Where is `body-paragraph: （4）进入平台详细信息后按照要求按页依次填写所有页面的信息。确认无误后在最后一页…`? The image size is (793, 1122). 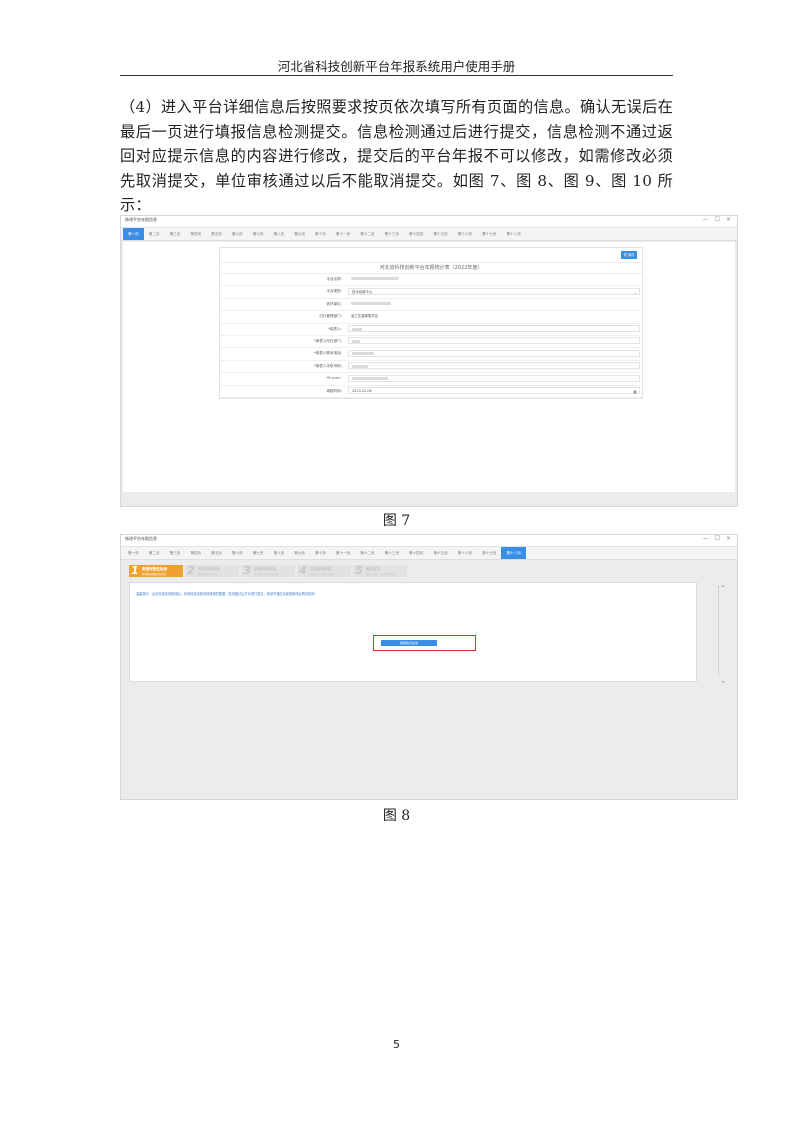
body-paragraph: （4）进入平台详细信息后按照要求按页依次填写所有页面的信息。确认无误后在最后一页… is located at coordinates (396, 156).